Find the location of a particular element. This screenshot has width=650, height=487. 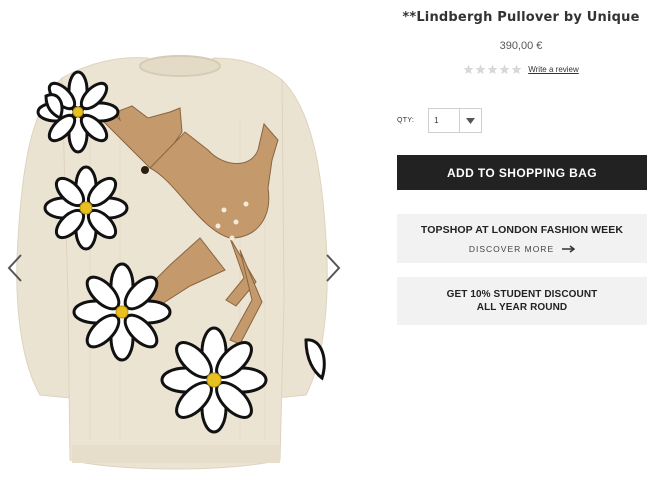

chevron-left-icon is located at coordinates (14, 268).